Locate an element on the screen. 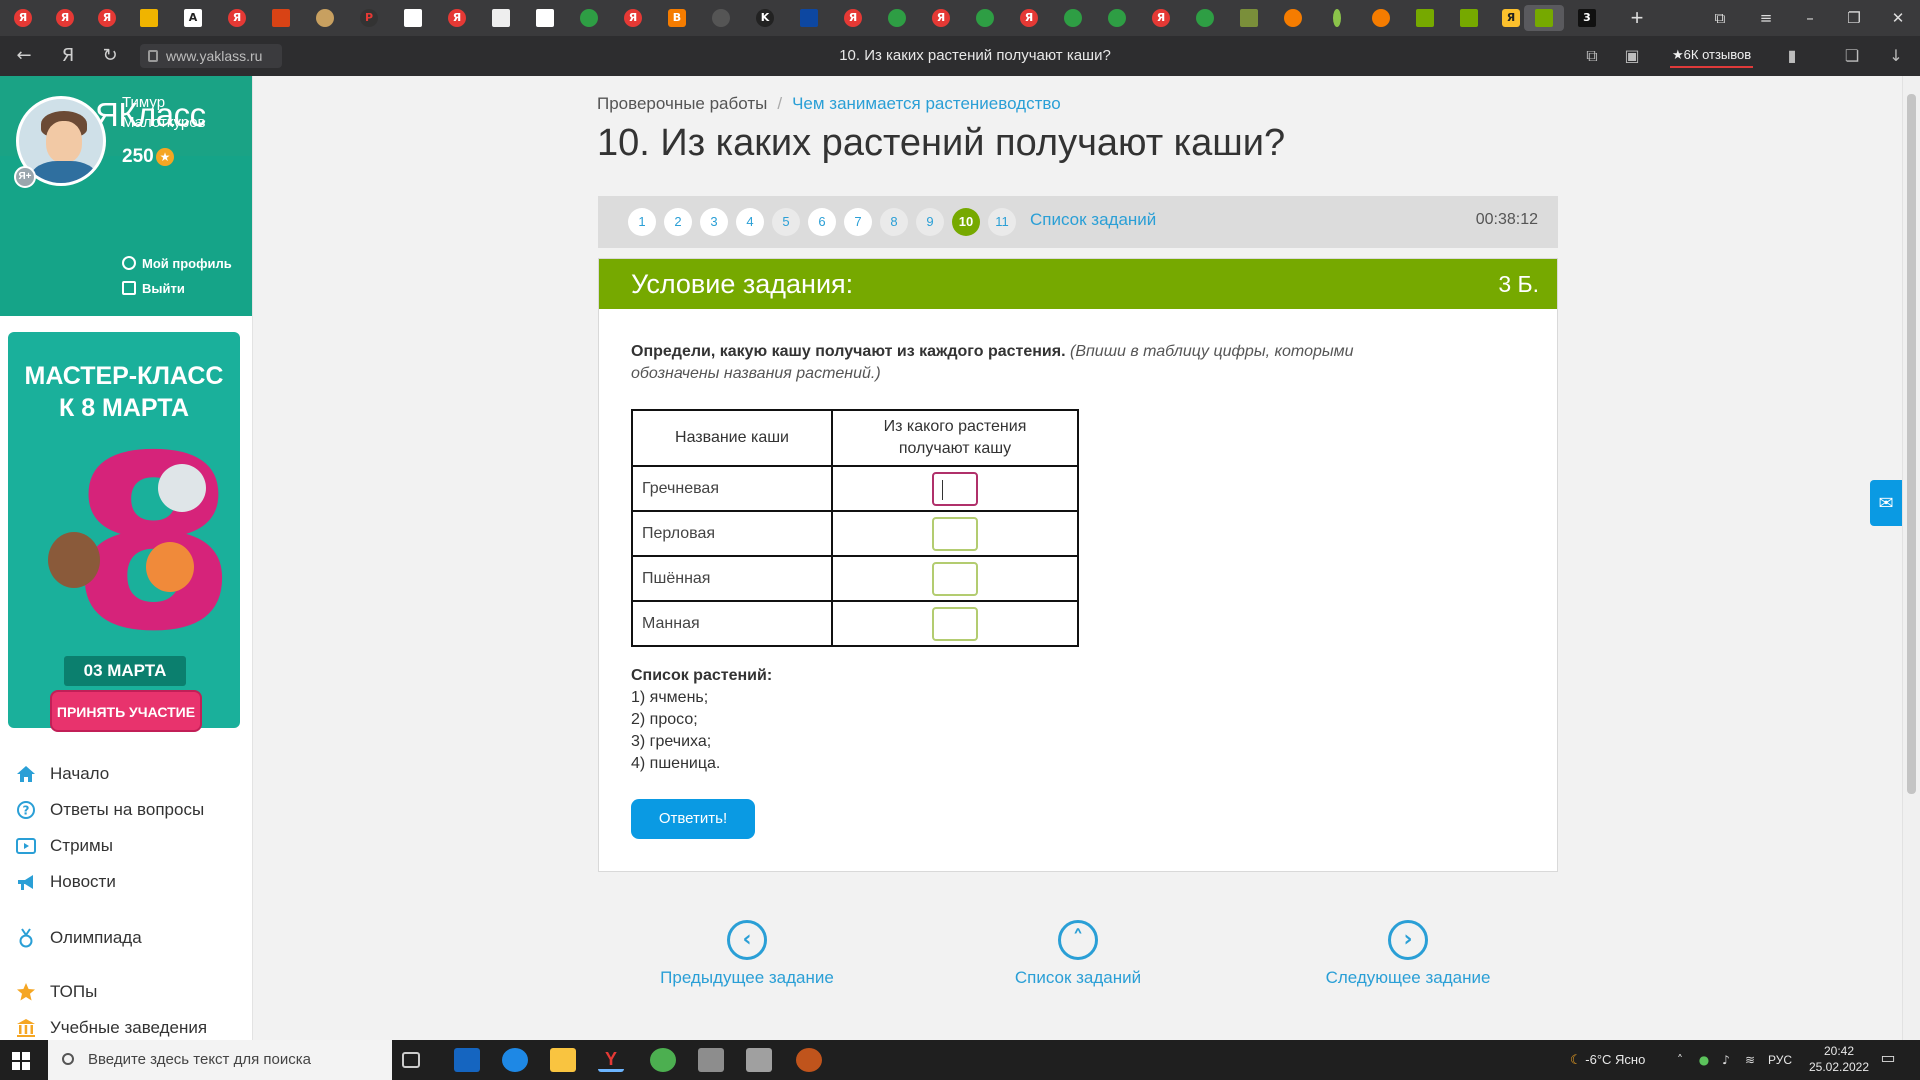 The image size is (1920, 1080). restore-icon: ❐ is located at coordinates (1854, 18).